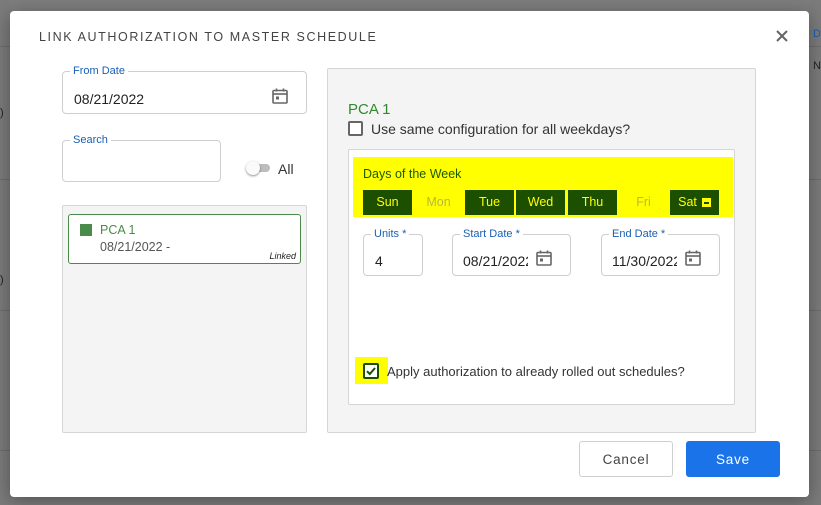  What do you see at coordinates (99, 71) in the screenshot?
I see `from-date-label: From Date` at bounding box center [99, 71].